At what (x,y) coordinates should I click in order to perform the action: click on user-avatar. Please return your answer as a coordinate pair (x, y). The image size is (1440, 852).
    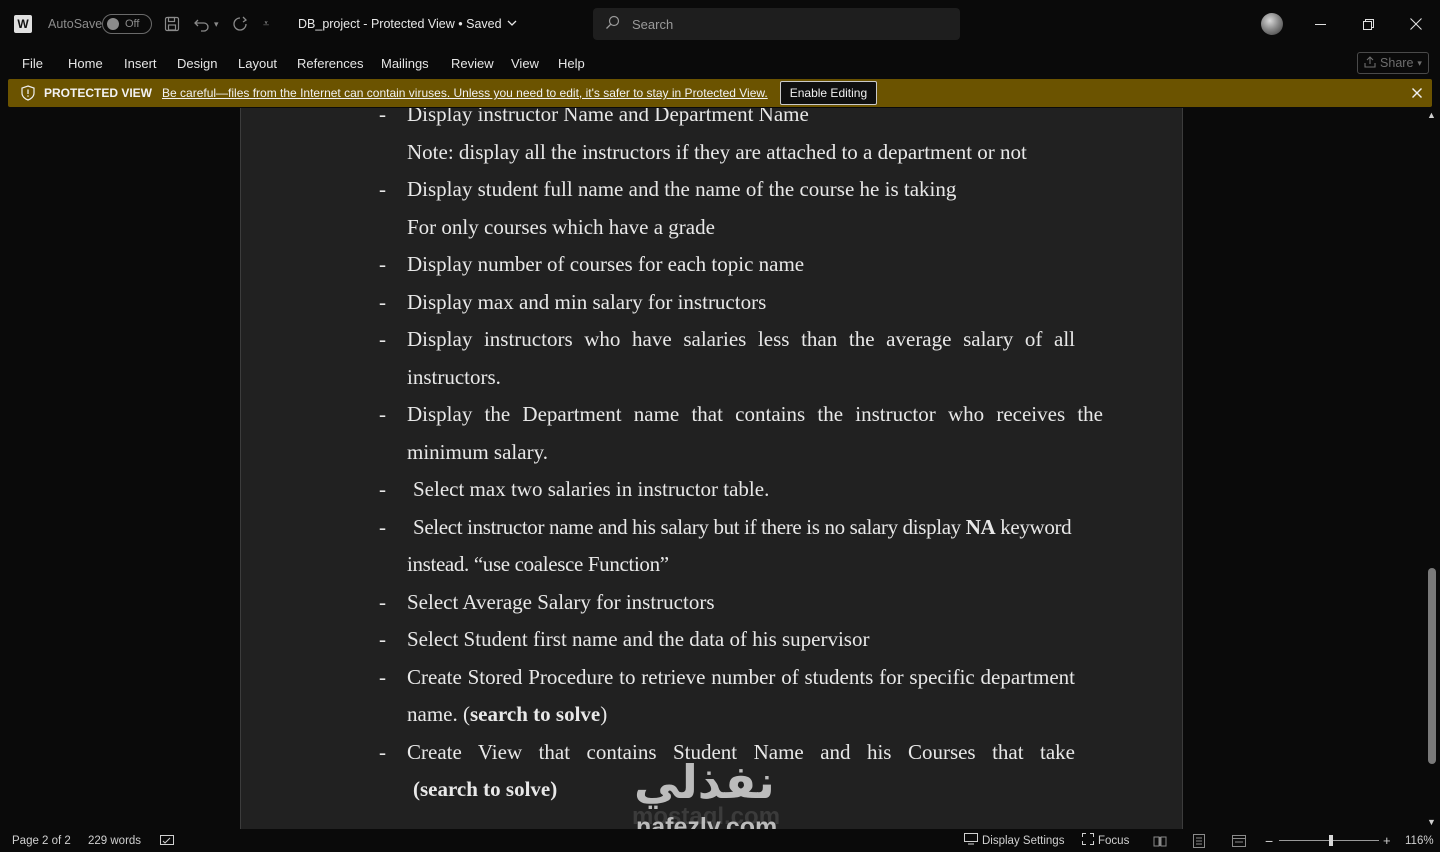
    Looking at the image, I should click on (1272, 24).